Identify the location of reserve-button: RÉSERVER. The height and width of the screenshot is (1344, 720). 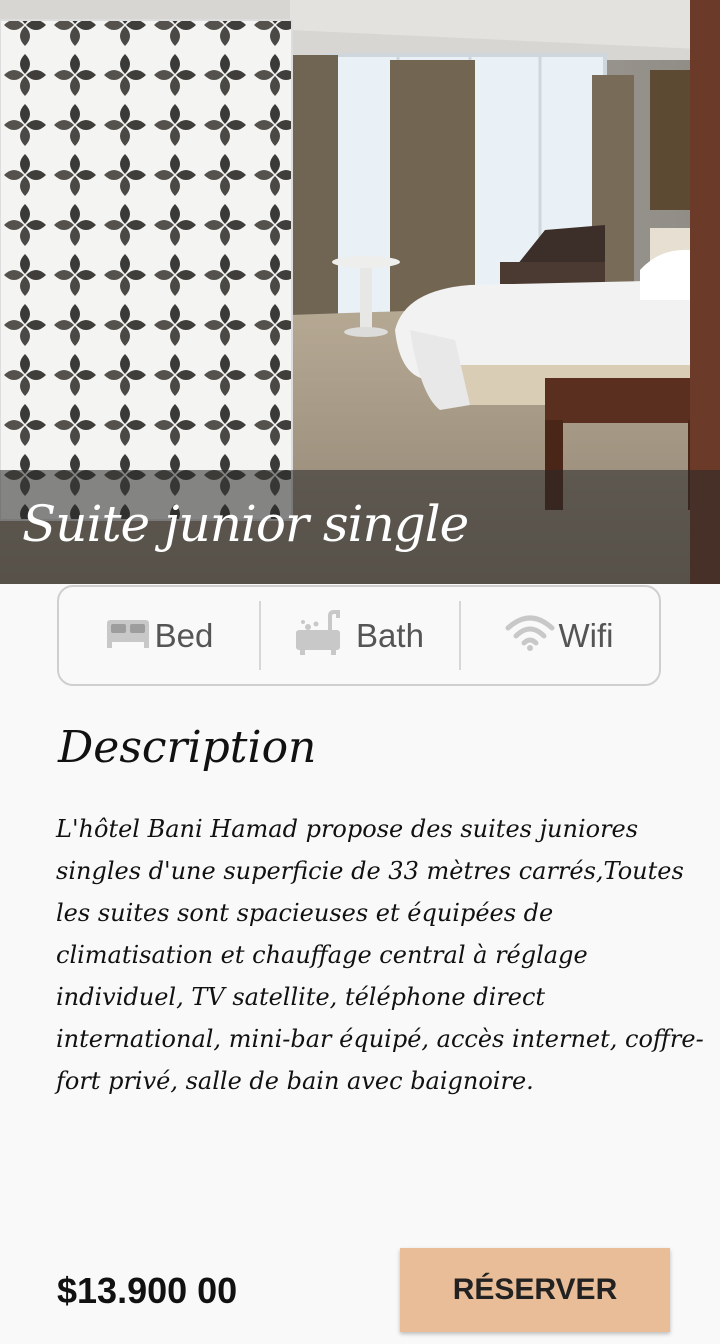
(535, 1290).